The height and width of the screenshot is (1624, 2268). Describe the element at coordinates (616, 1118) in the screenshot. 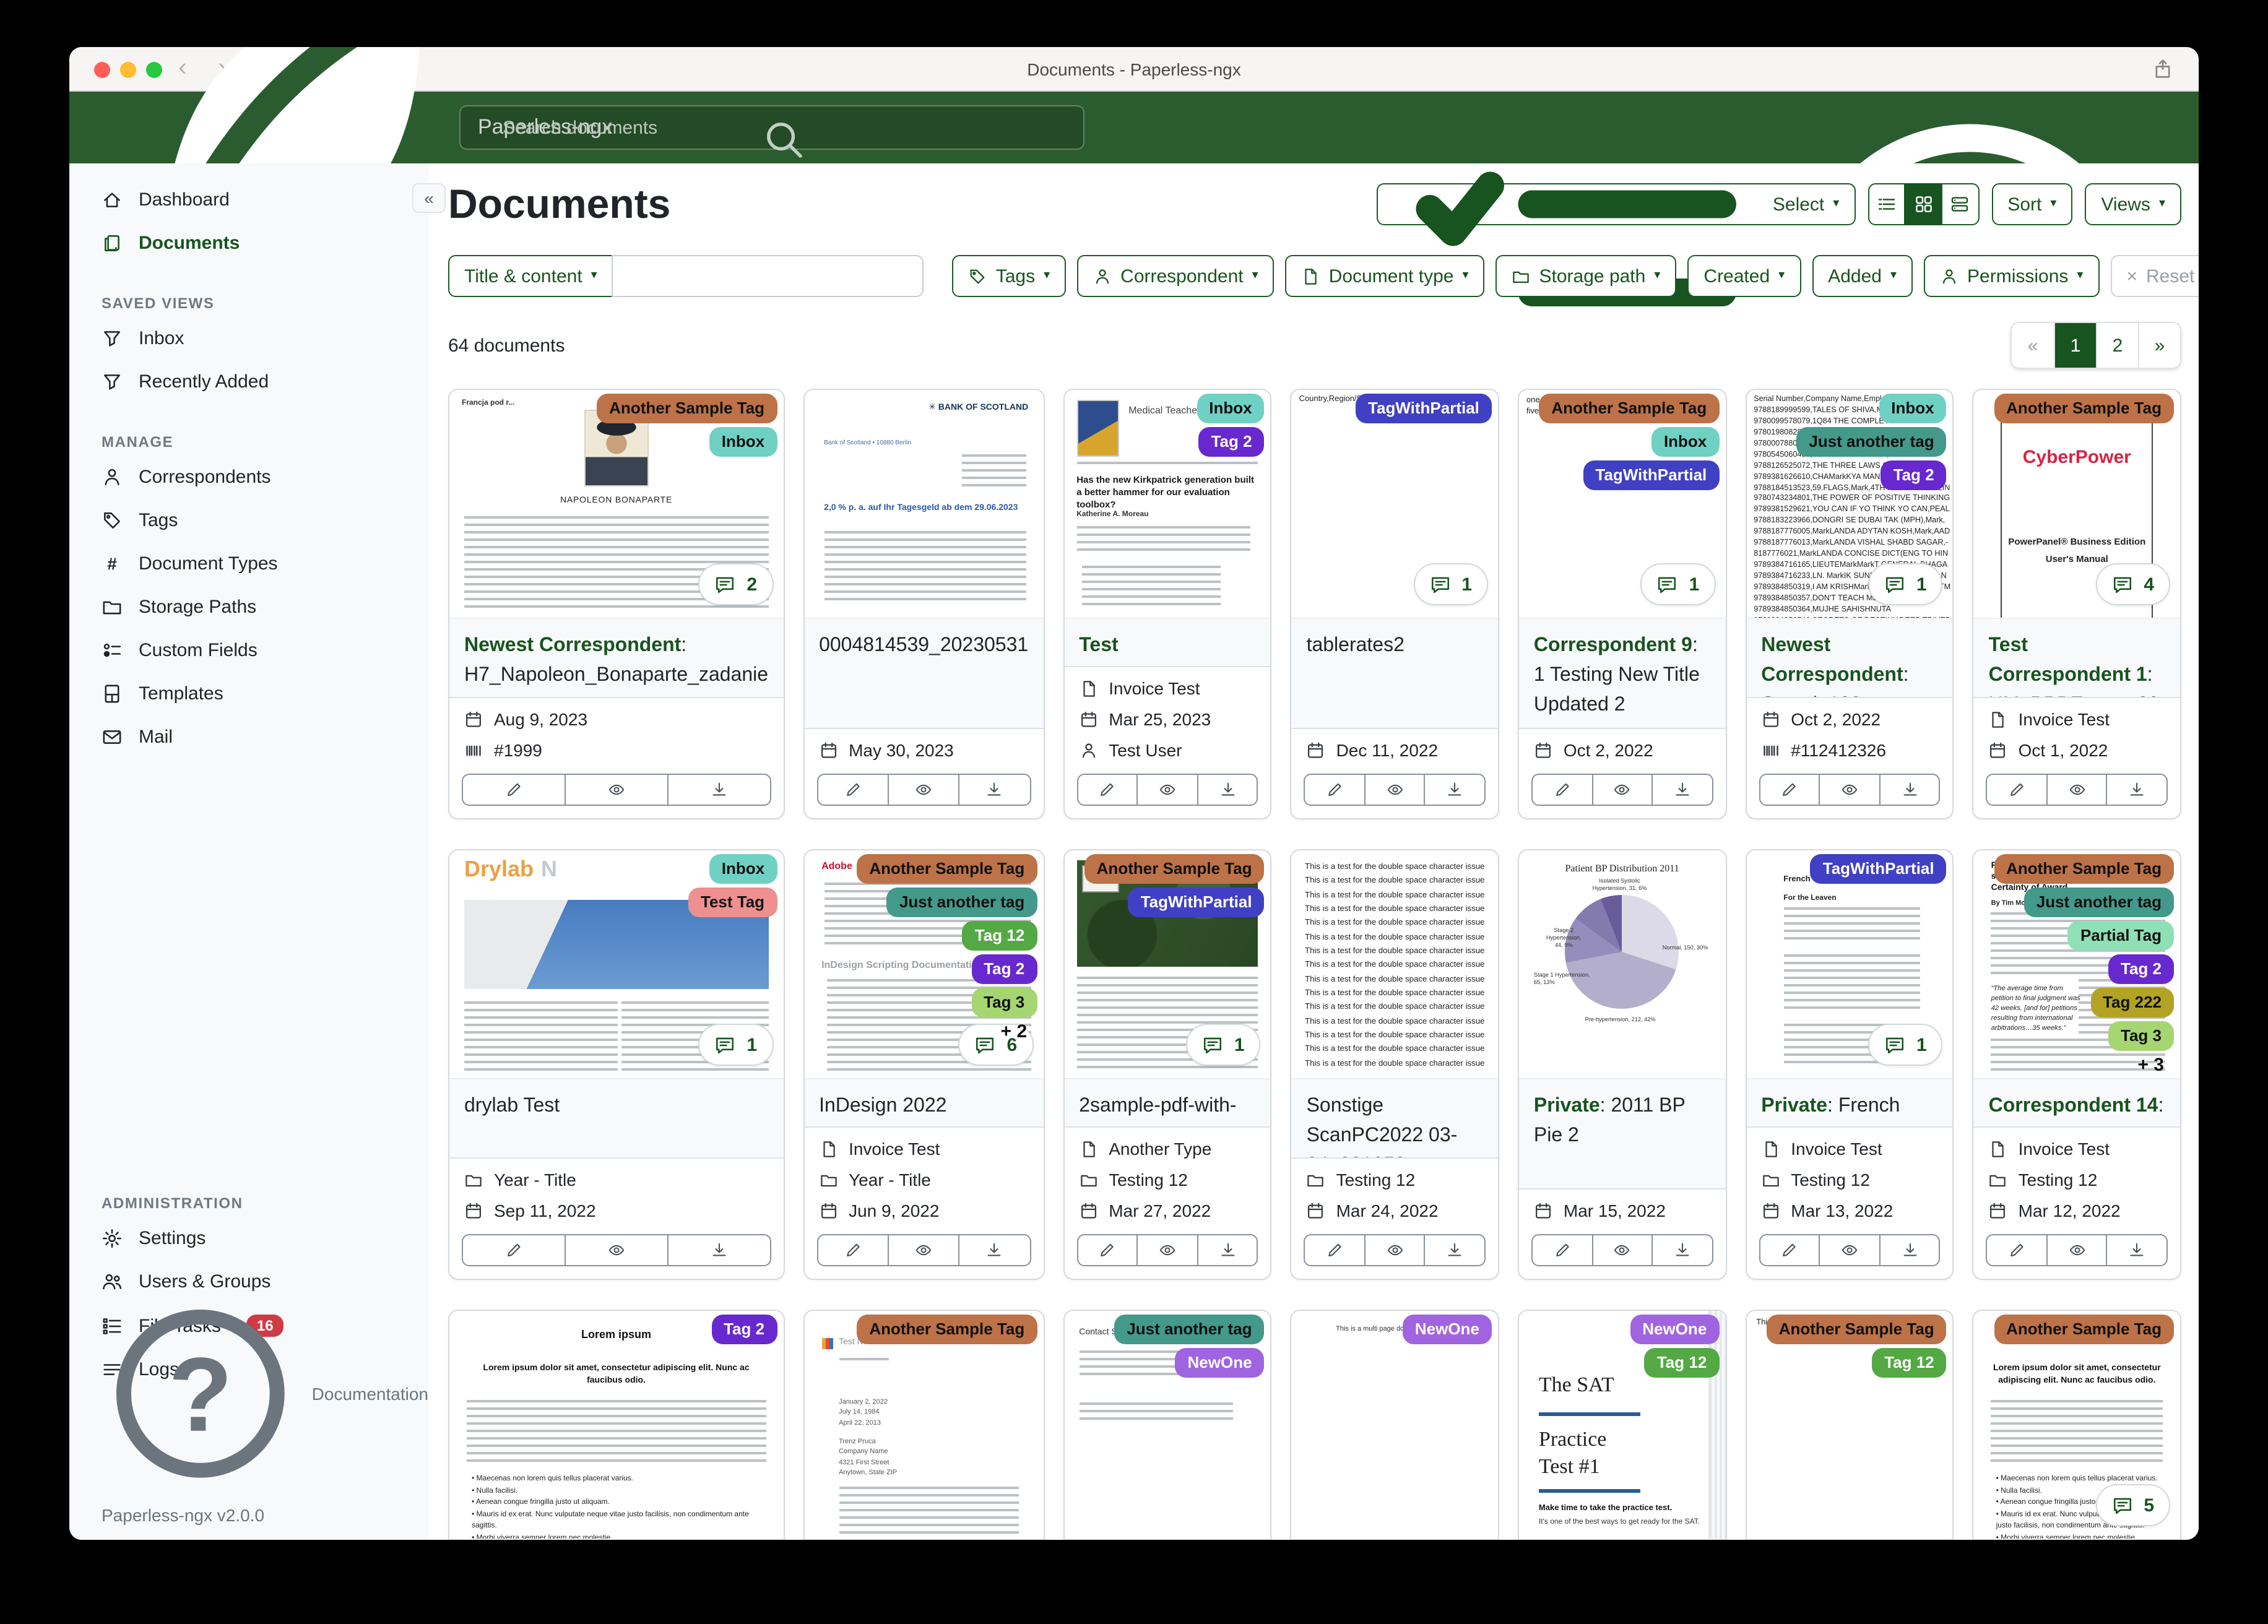

I see `document-title: drylab Test` at that location.